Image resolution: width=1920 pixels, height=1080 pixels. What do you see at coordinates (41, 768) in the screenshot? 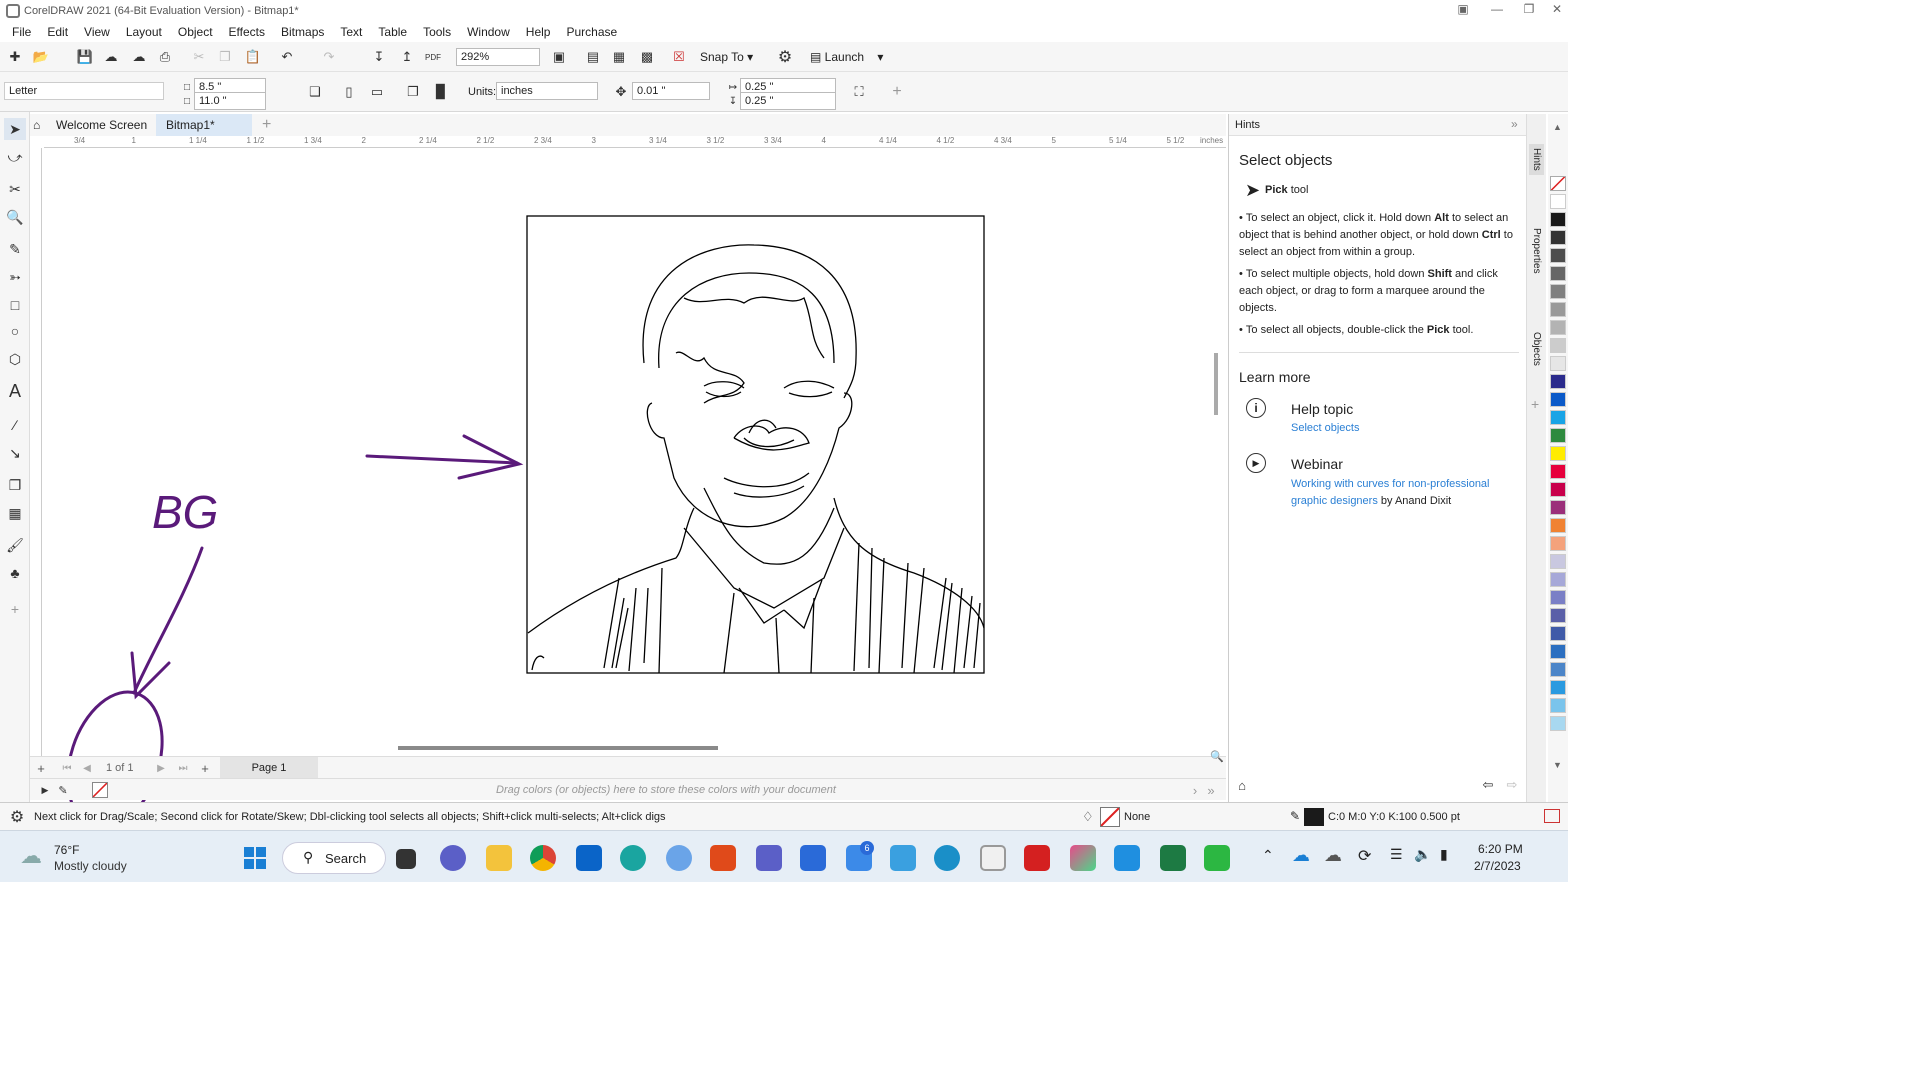
I see `add-page-icon: +` at bounding box center [41, 768].